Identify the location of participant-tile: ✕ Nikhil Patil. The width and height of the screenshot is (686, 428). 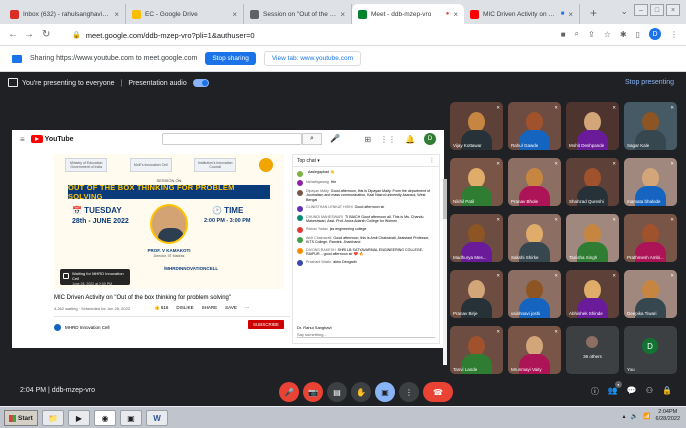
(476, 182).